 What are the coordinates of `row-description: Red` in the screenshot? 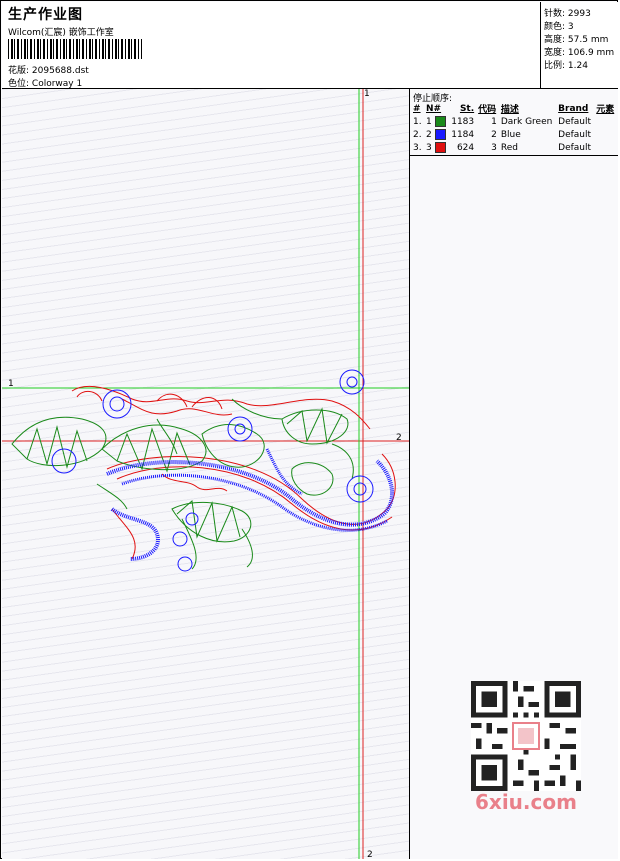 It's located at (509, 147).